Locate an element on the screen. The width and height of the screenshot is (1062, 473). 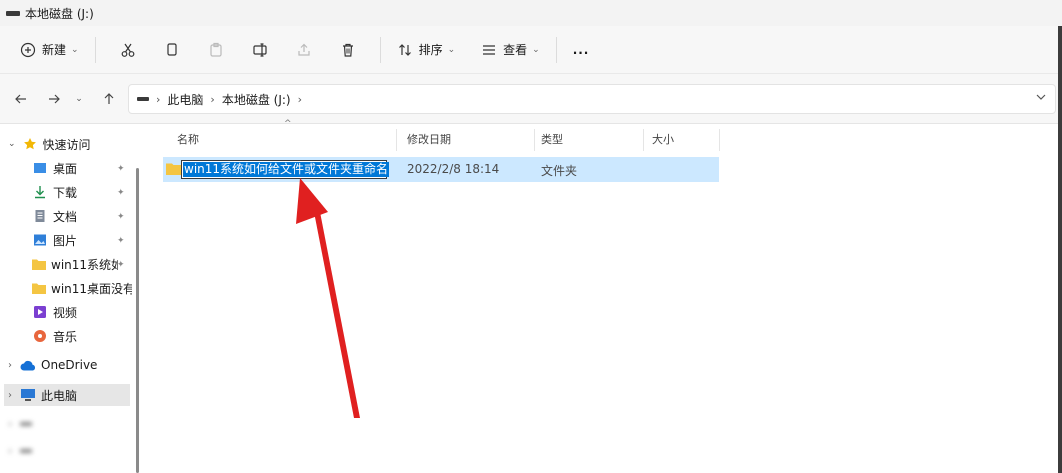
up-button is located at coordinates (109, 99).